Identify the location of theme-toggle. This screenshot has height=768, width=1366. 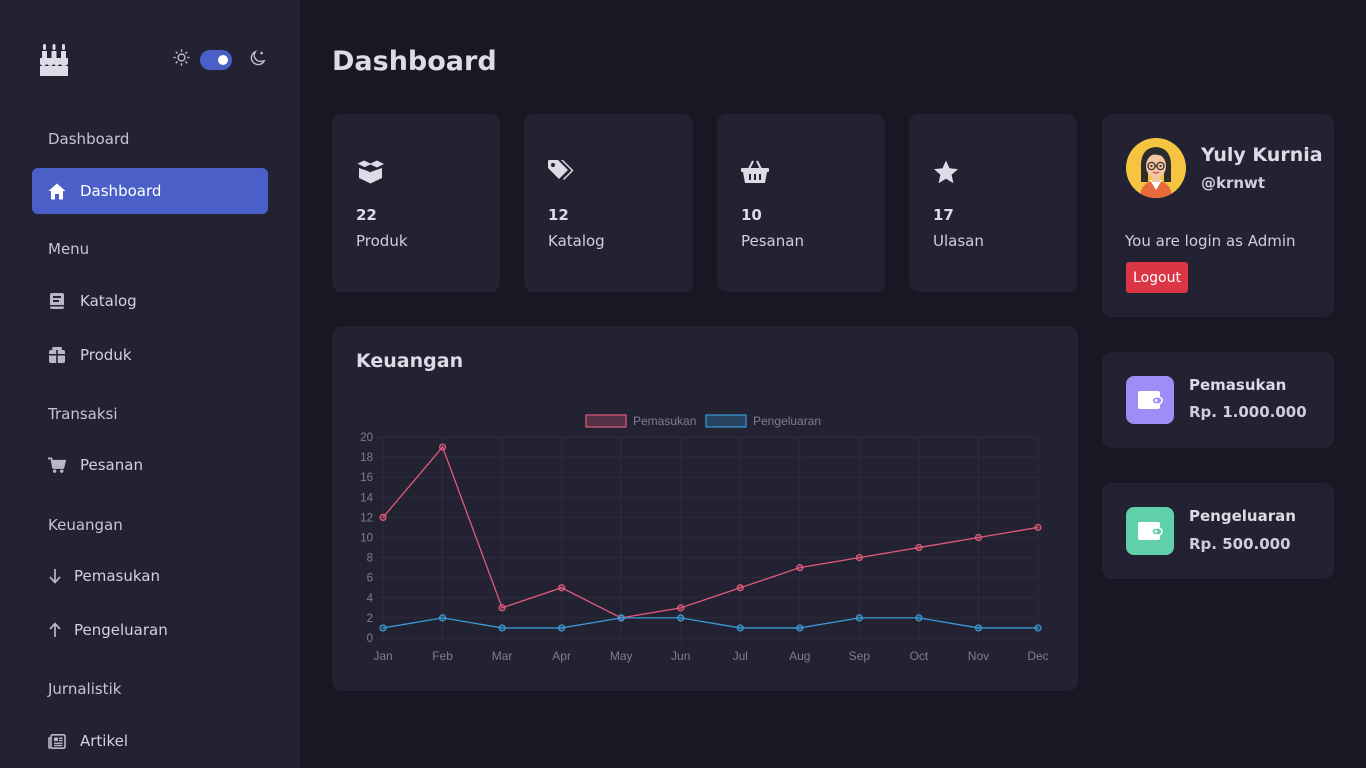
(219, 59).